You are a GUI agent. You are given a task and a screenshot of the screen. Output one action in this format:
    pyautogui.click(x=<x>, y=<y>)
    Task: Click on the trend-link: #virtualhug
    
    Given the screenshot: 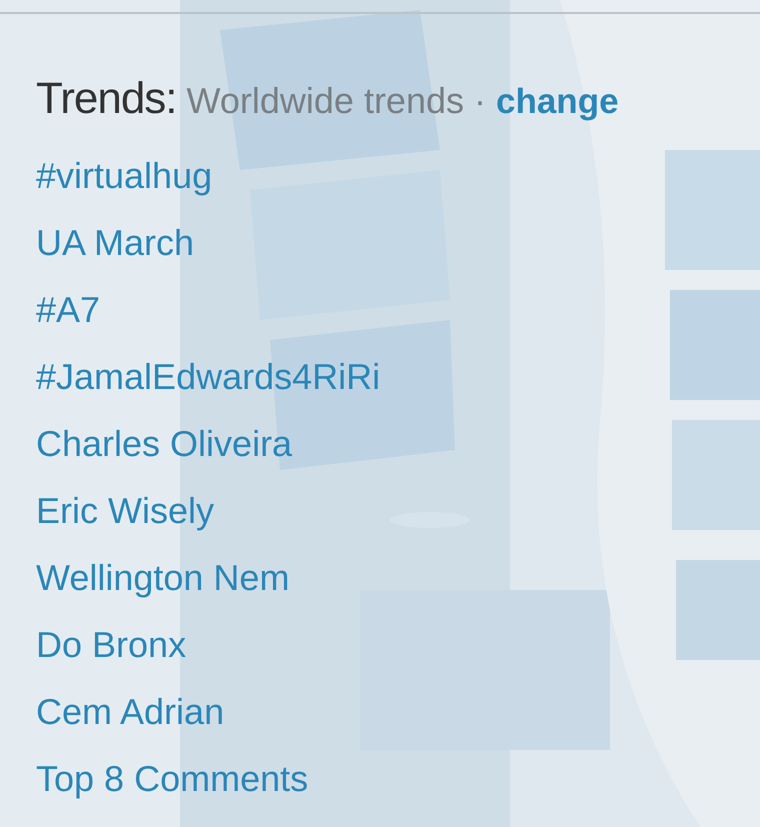 What is the action you would take?
    pyautogui.click(x=124, y=175)
    